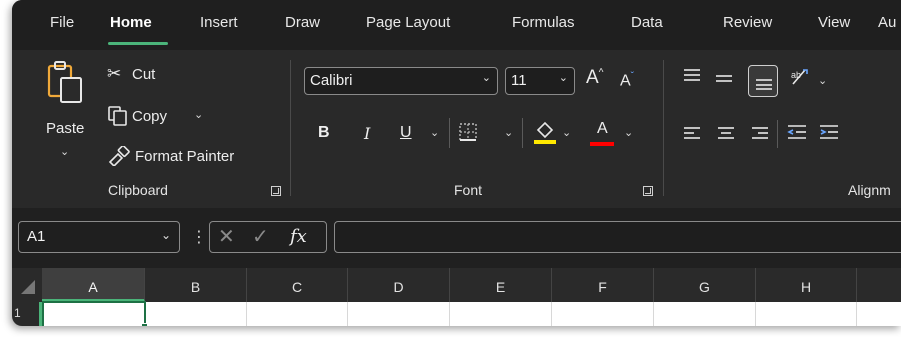 This screenshot has height=337, width=901. Describe the element at coordinates (705, 285) in the screenshot. I see `column-header-g: G` at that location.